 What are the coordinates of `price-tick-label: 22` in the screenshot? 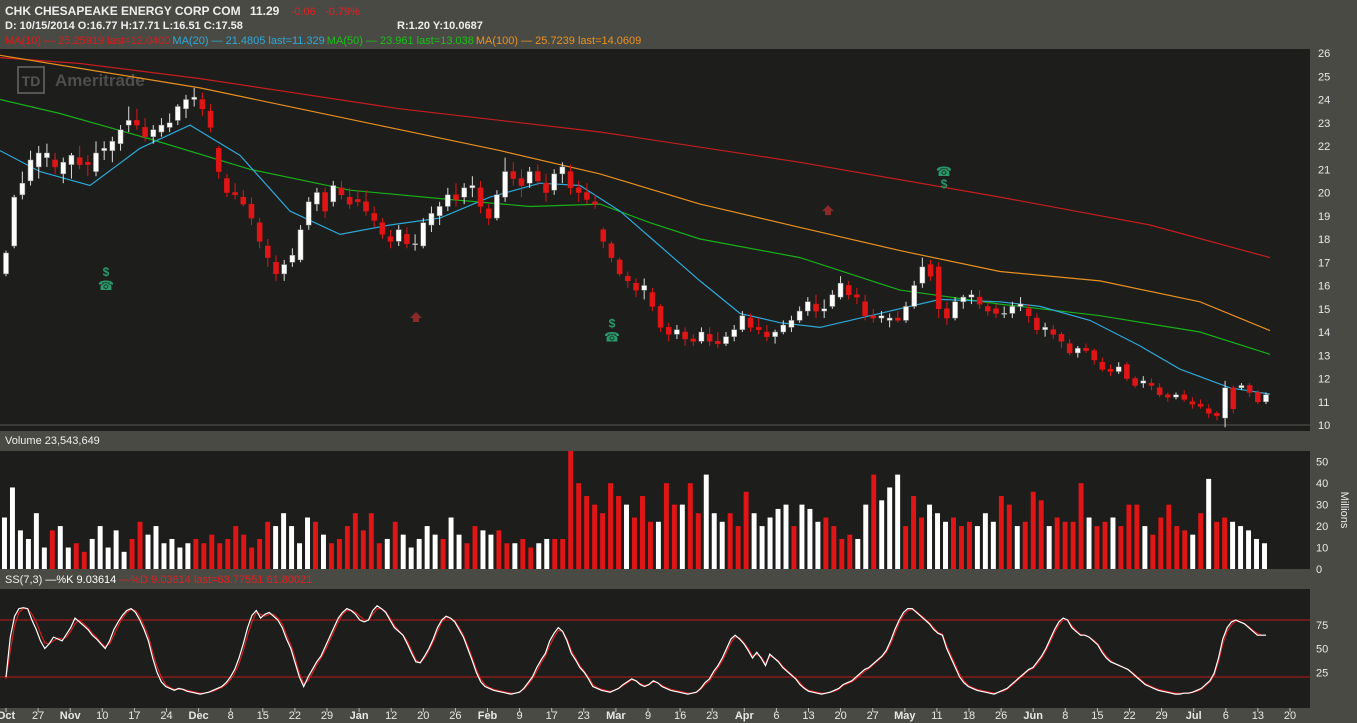 It's located at (1324, 147).